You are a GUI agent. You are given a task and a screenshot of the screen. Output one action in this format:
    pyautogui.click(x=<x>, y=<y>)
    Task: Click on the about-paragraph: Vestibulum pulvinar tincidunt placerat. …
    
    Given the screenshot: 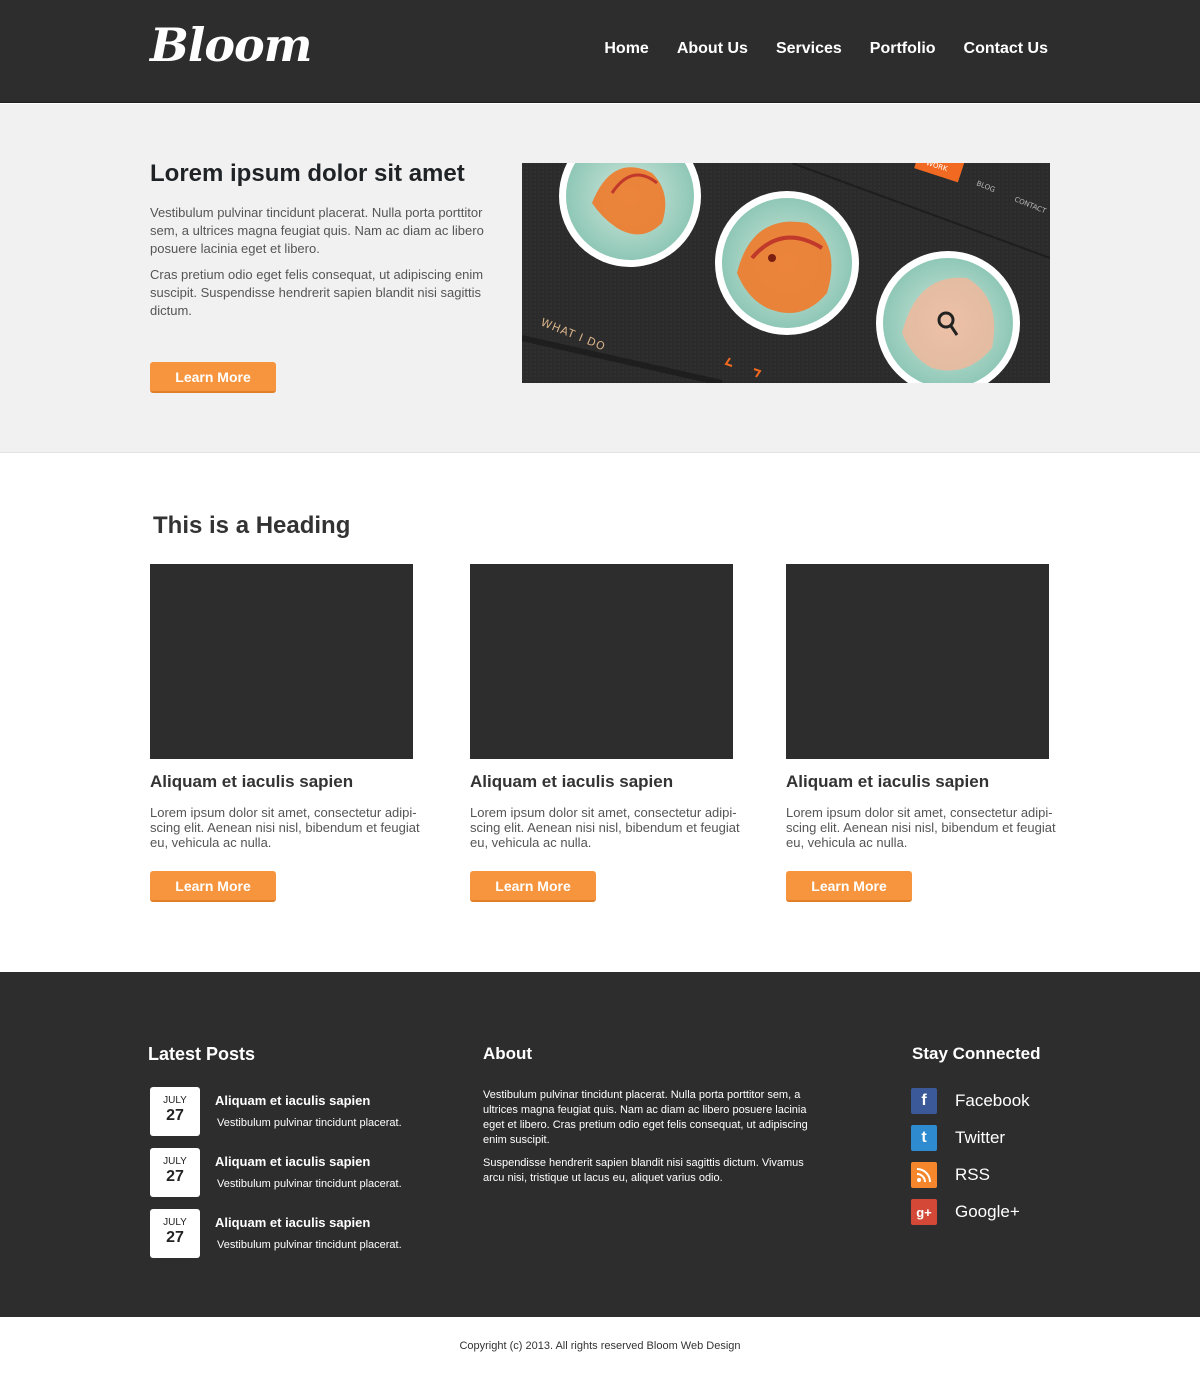 What is the action you would take?
    pyautogui.click(x=645, y=1117)
    